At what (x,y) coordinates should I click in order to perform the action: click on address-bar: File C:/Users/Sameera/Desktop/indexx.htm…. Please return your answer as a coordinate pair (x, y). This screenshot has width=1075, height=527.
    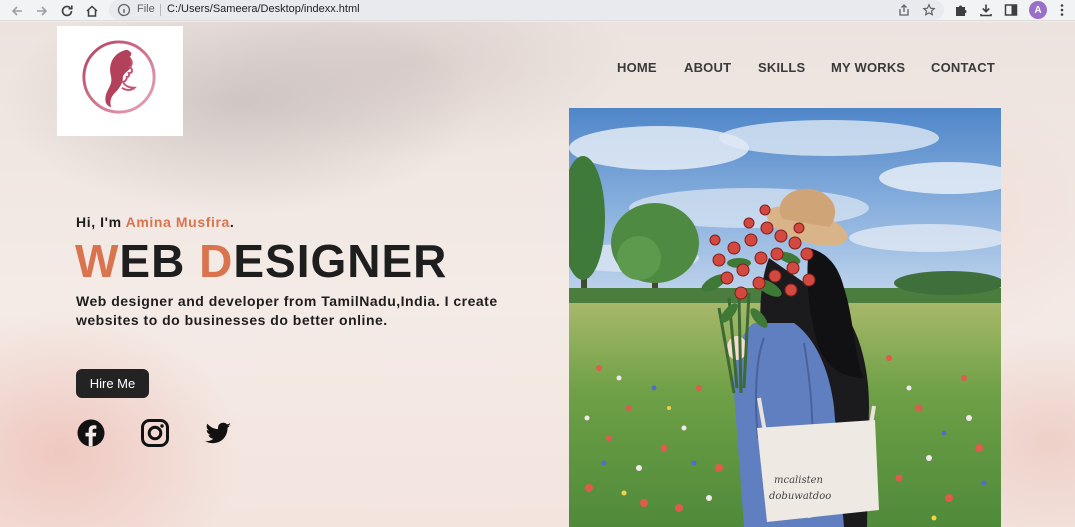
    Looking at the image, I should click on (526, 10).